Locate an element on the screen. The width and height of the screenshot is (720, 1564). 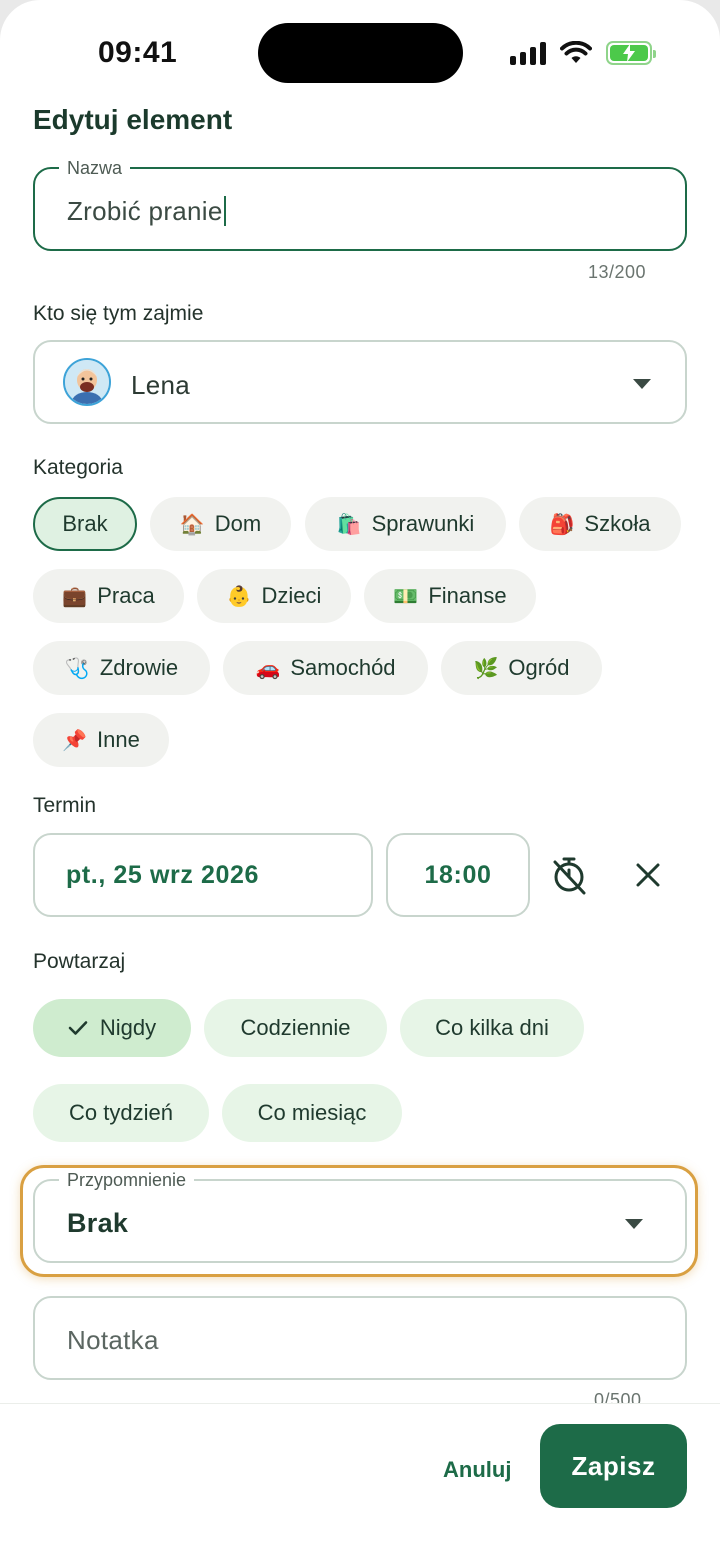
assignee-label: Kto się tym zajmie is located at coordinates (118, 313).